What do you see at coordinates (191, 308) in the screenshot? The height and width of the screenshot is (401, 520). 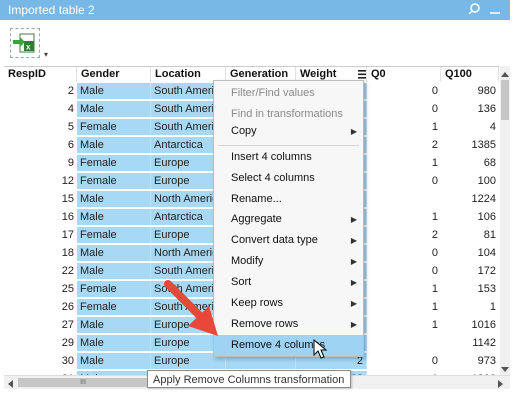 I see `annotation-arrow-icon` at bounding box center [191, 308].